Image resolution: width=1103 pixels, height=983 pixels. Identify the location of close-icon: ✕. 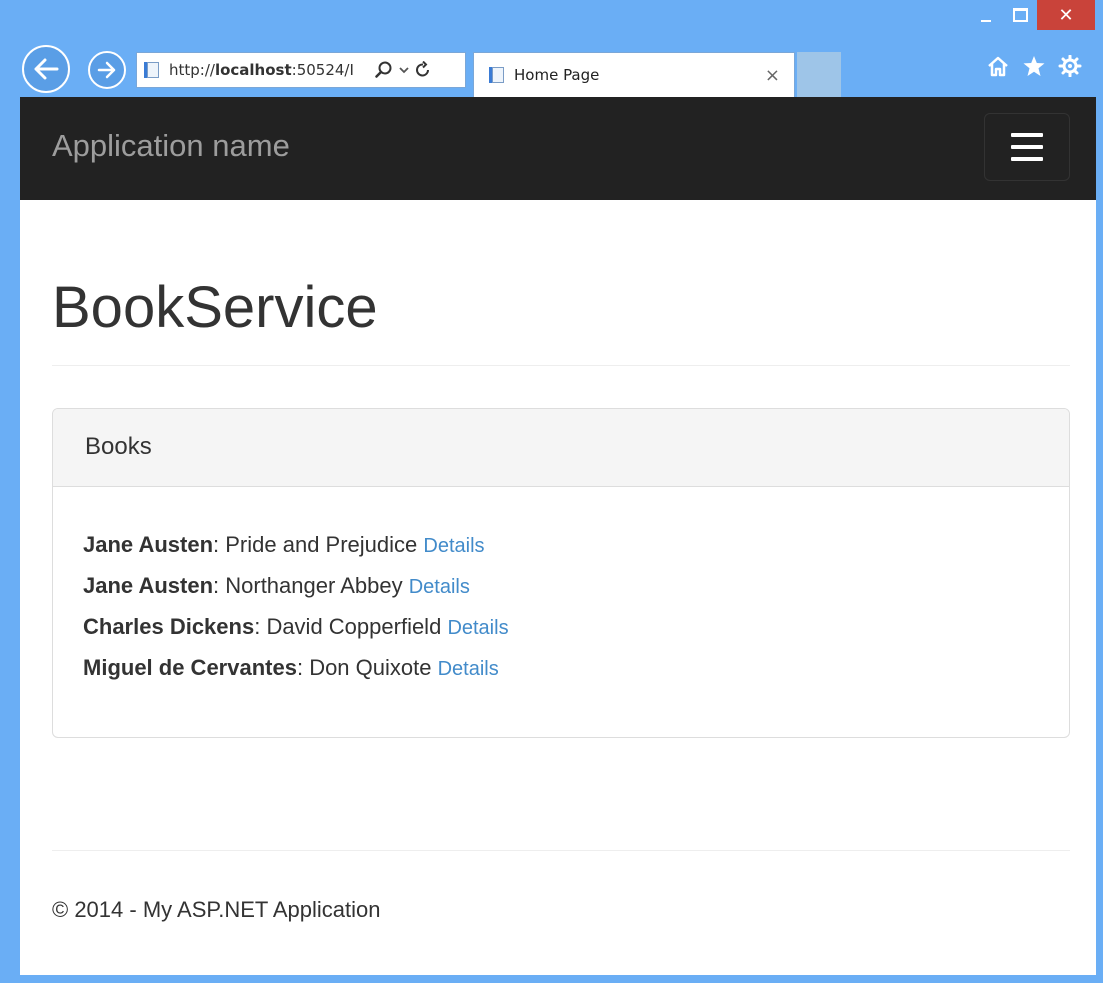
(1066, 15).